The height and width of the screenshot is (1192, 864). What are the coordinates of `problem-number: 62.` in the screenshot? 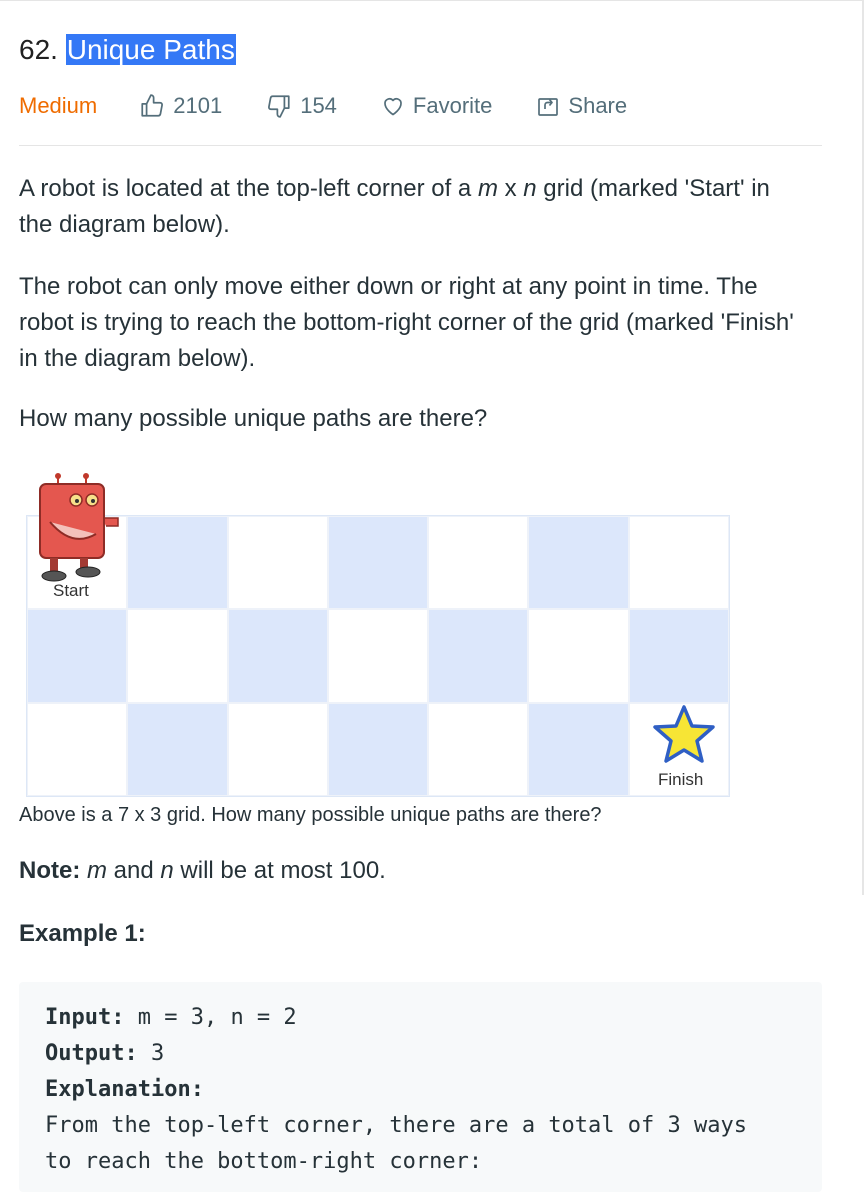 It's located at (38, 49).